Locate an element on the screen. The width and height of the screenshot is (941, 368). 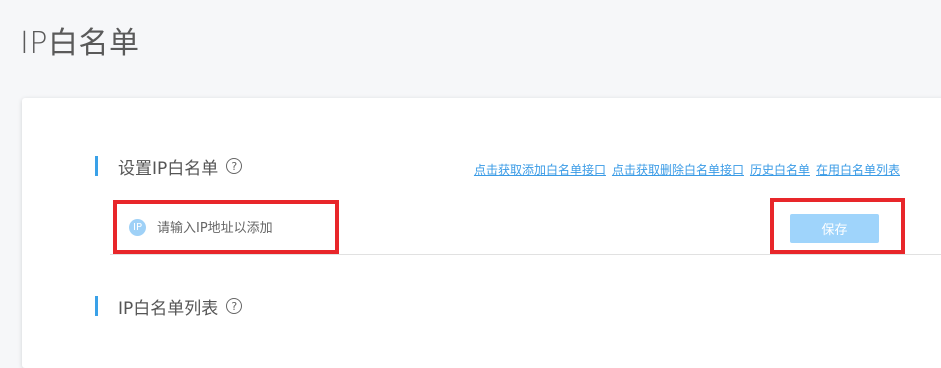
settings-section-header: 设置IP白名单 ? is located at coordinates (169, 167).